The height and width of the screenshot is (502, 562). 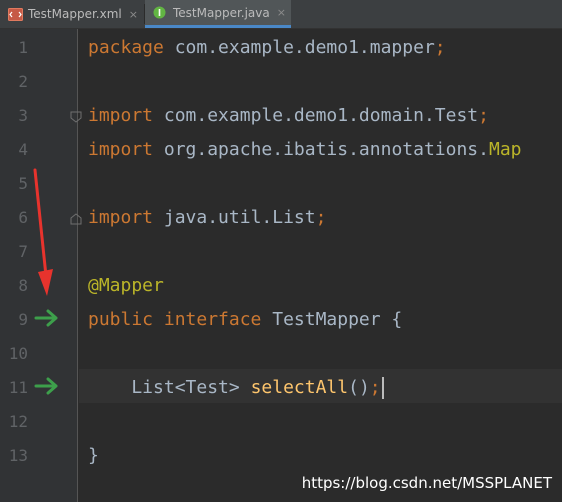 What do you see at coordinates (18, 421) in the screenshot?
I see `line-number: 12` at bounding box center [18, 421].